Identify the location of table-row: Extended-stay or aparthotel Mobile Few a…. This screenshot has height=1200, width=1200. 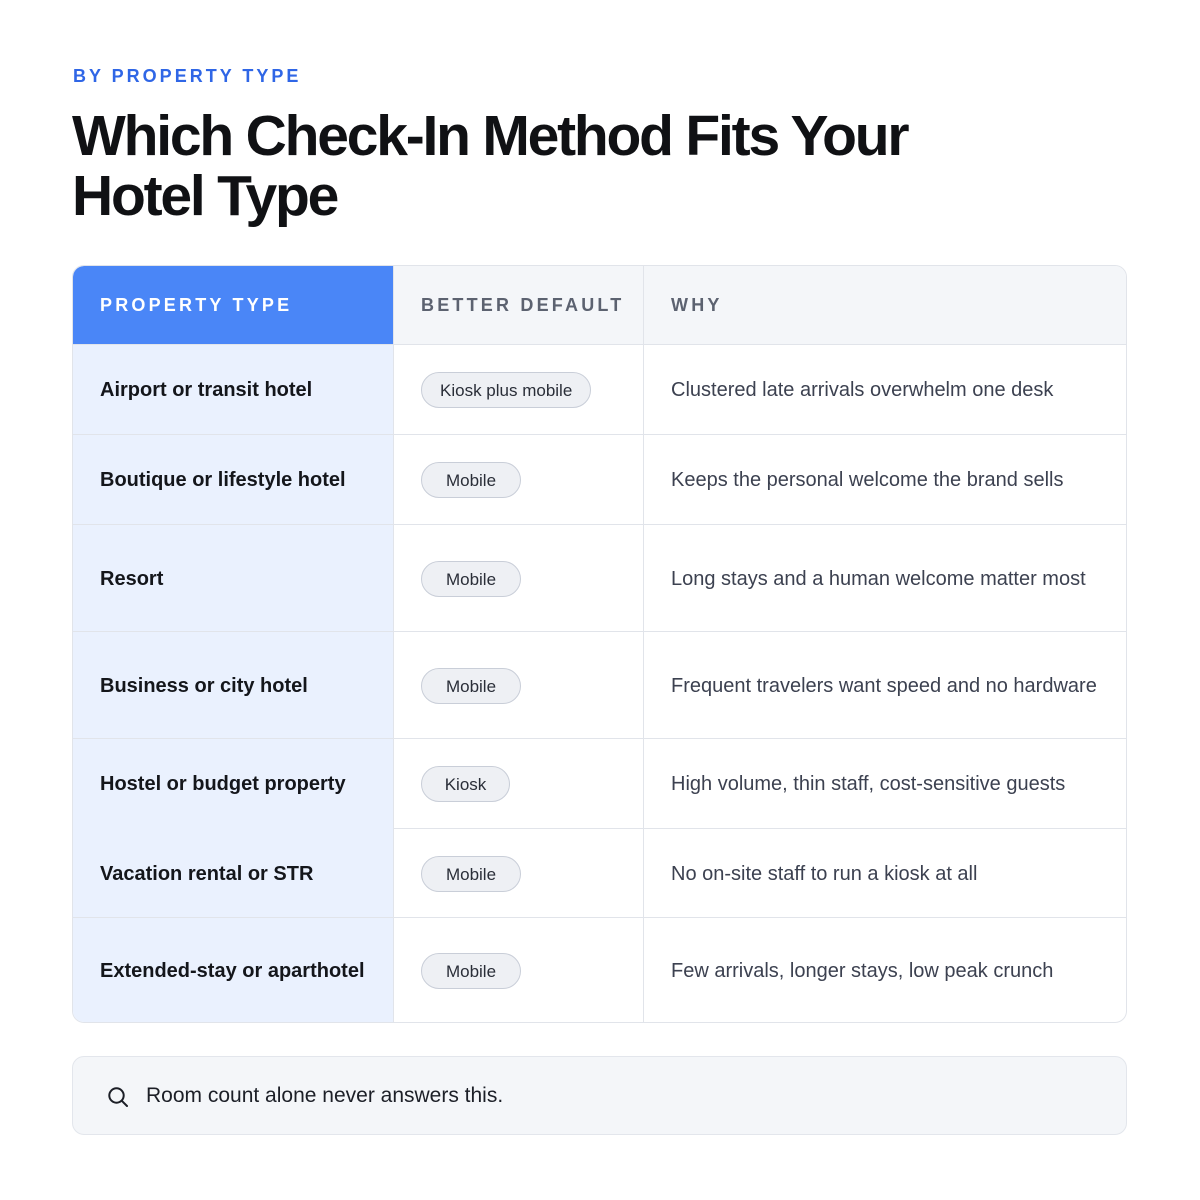
(599, 970).